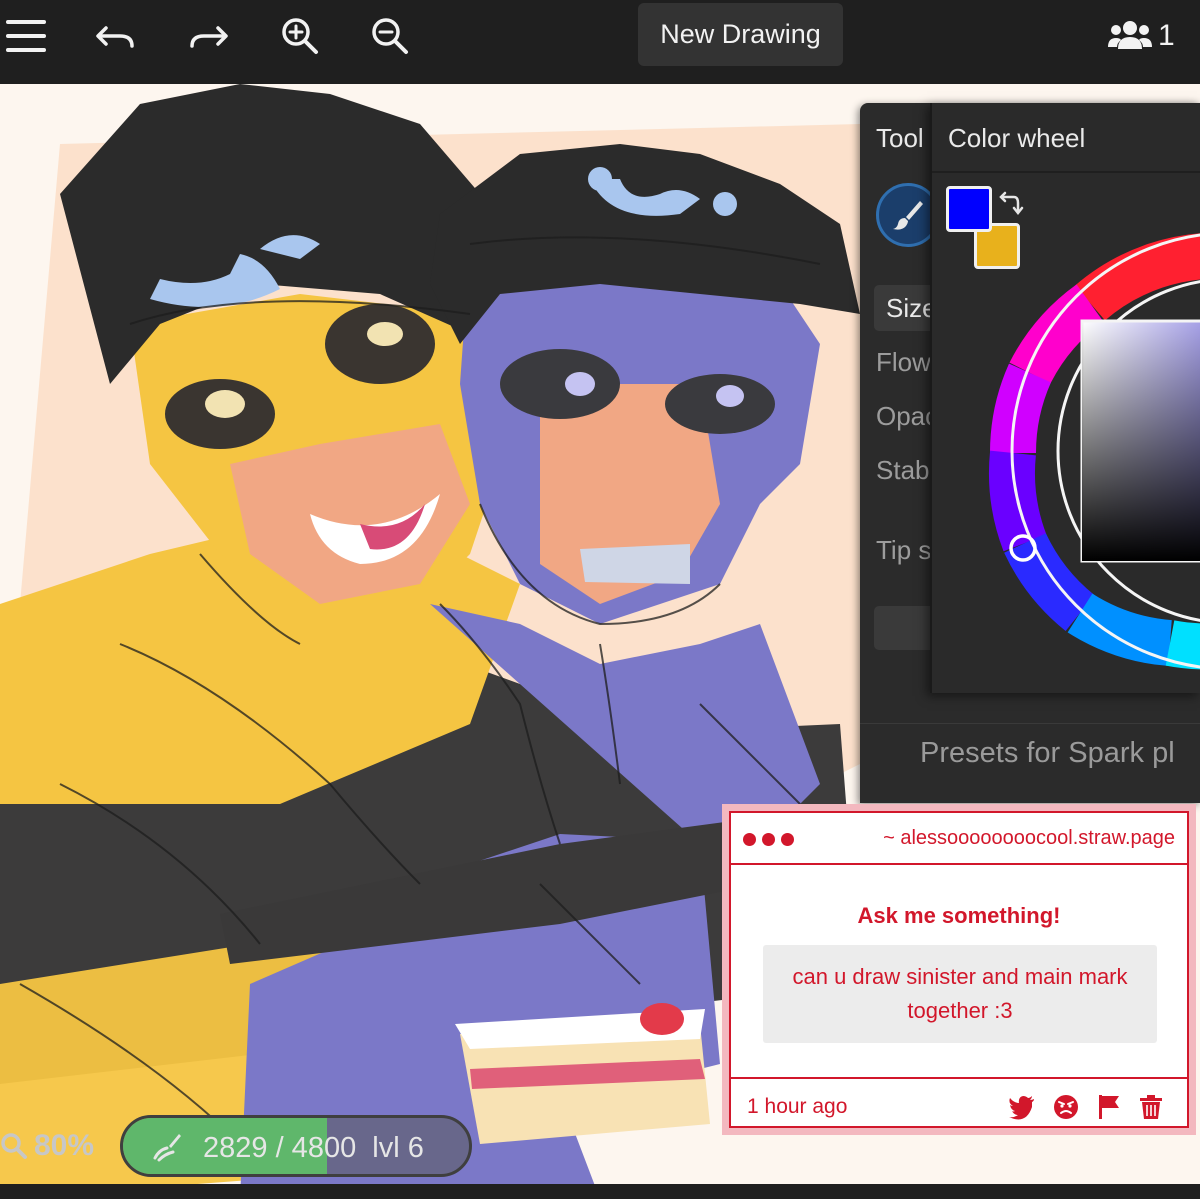 This screenshot has height=1199, width=1200. Describe the element at coordinates (600, 1191) in the screenshot. I see `bottom-bar` at that location.